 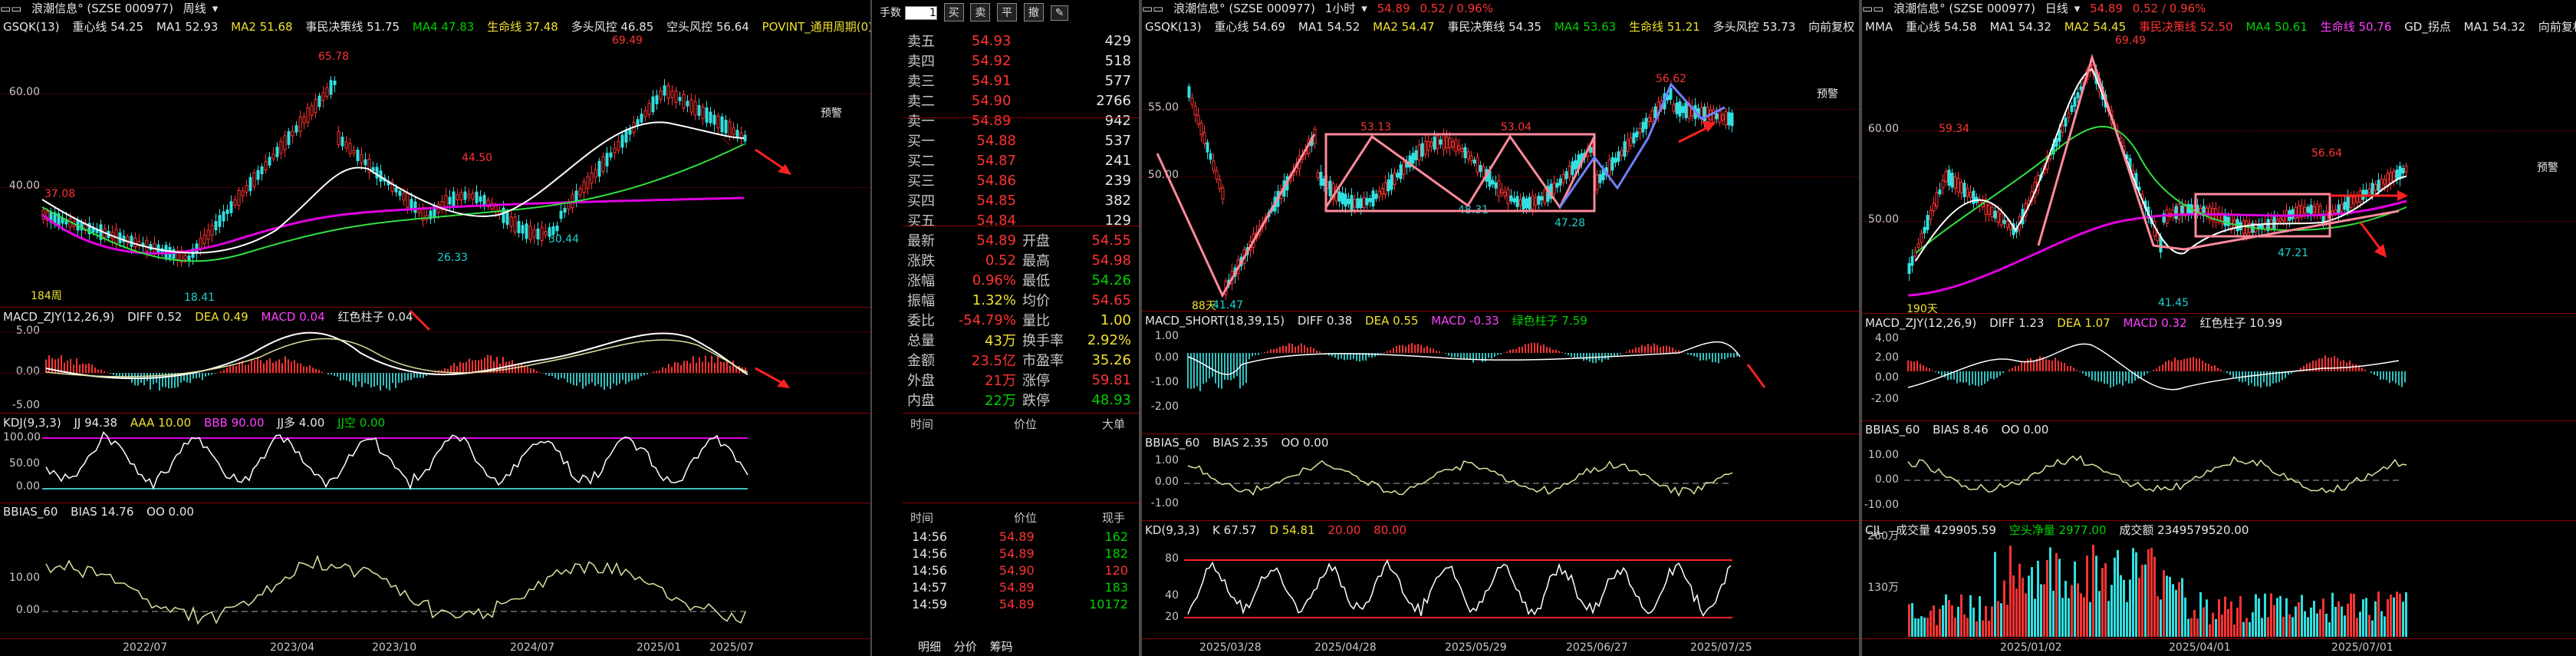 I want to click on table-row: 内盘 22万 跌停 48.93, so click(x=1019, y=400).